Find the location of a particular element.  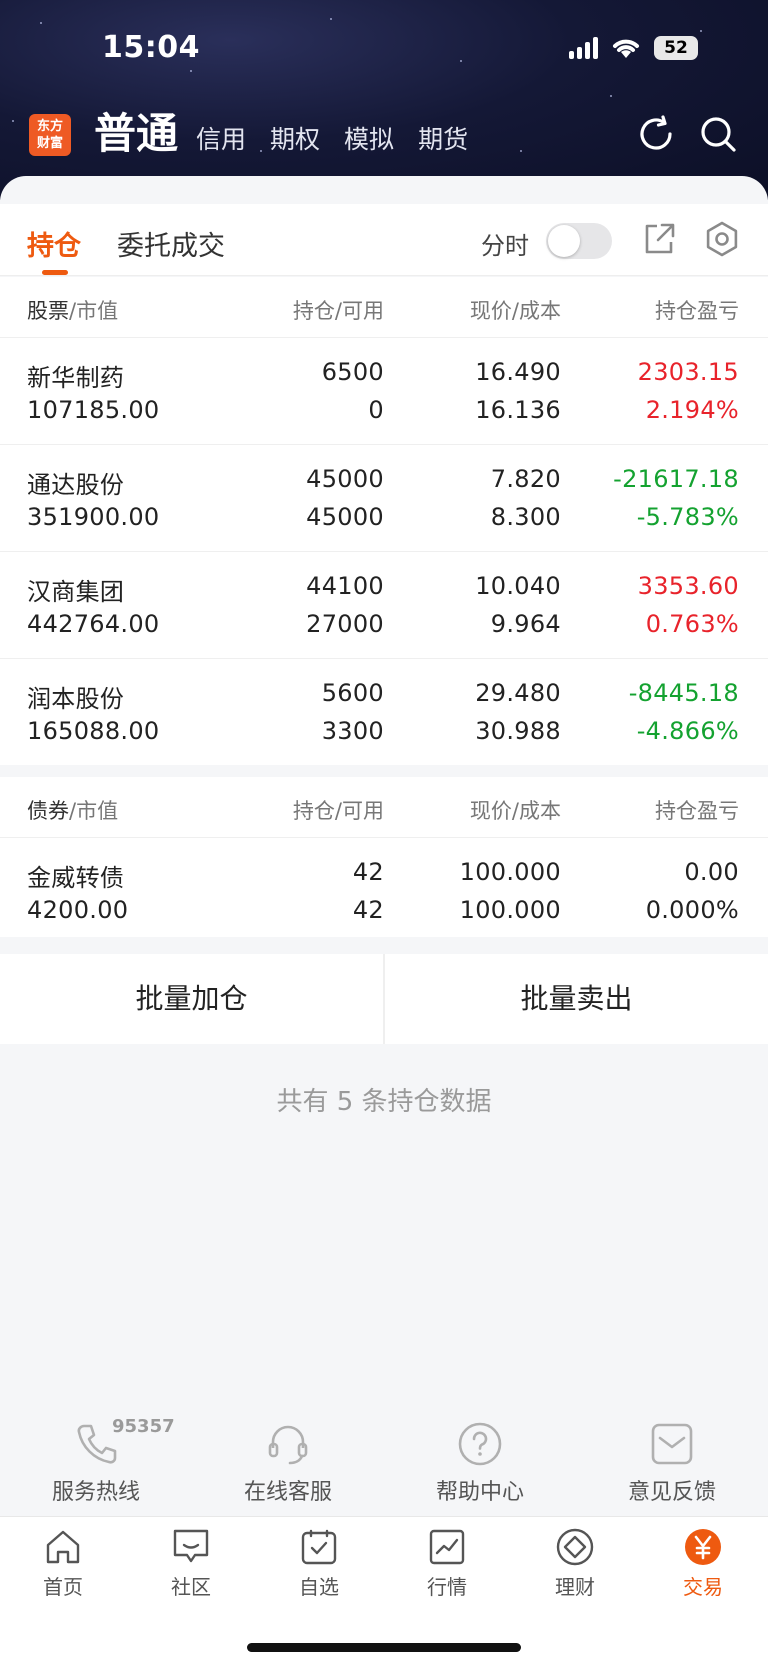

tab-label: 社区 is located at coordinates (191, 1587).